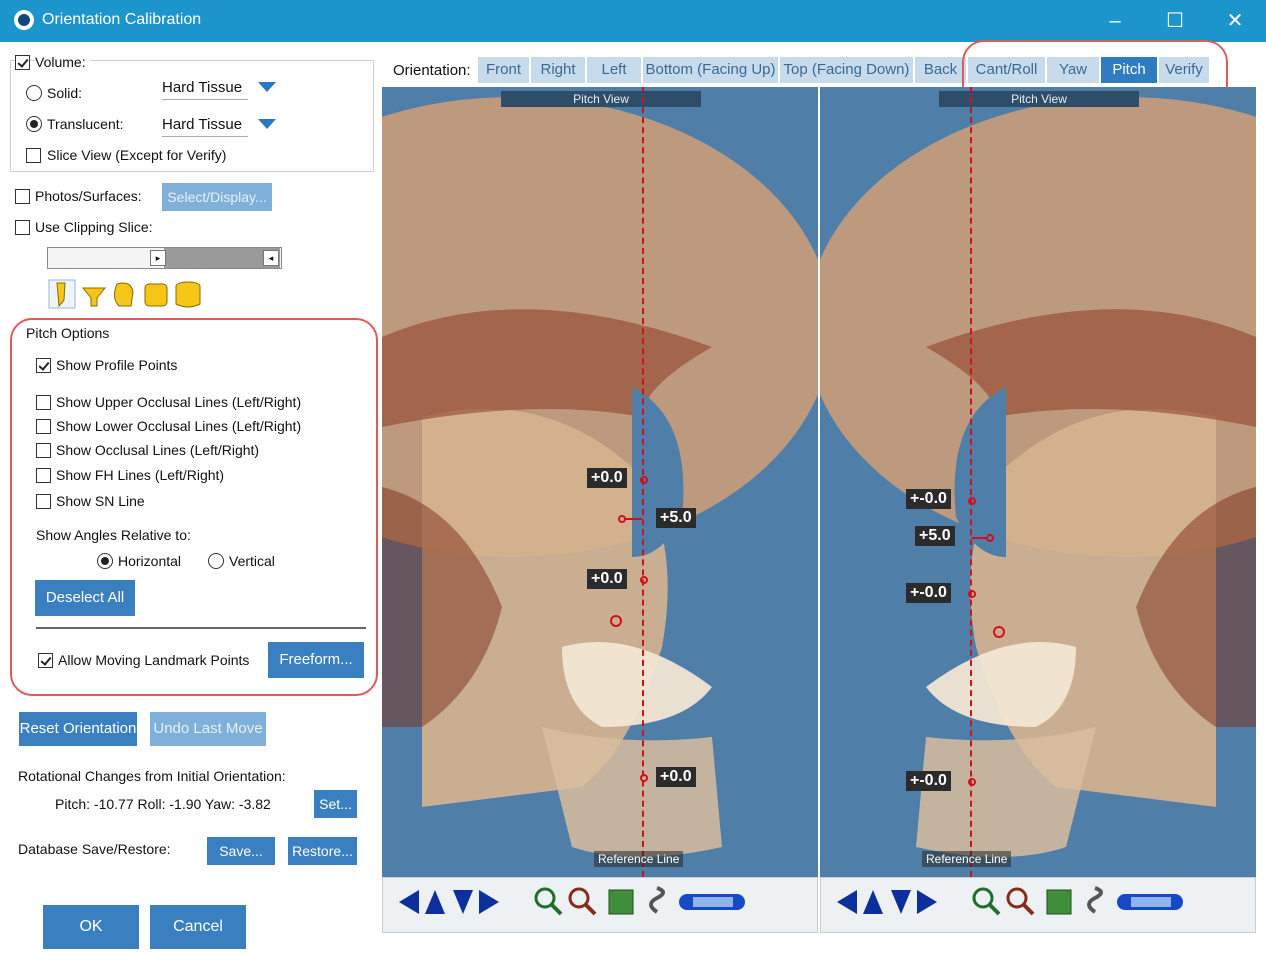  I want to click on right-measurement-3: +-0.0, so click(928, 593).